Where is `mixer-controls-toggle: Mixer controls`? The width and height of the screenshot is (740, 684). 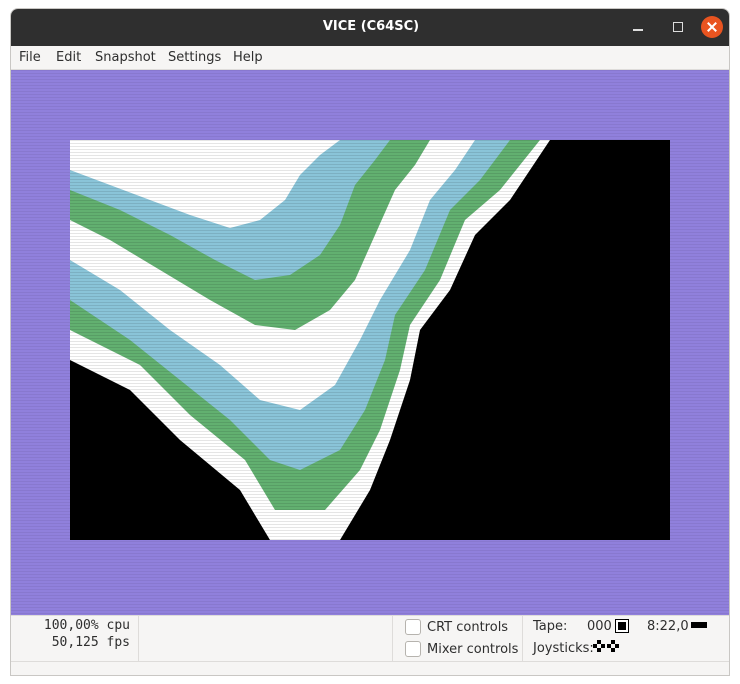 mixer-controls-toggle: Mixer controls is located at coordinates (461, 649).